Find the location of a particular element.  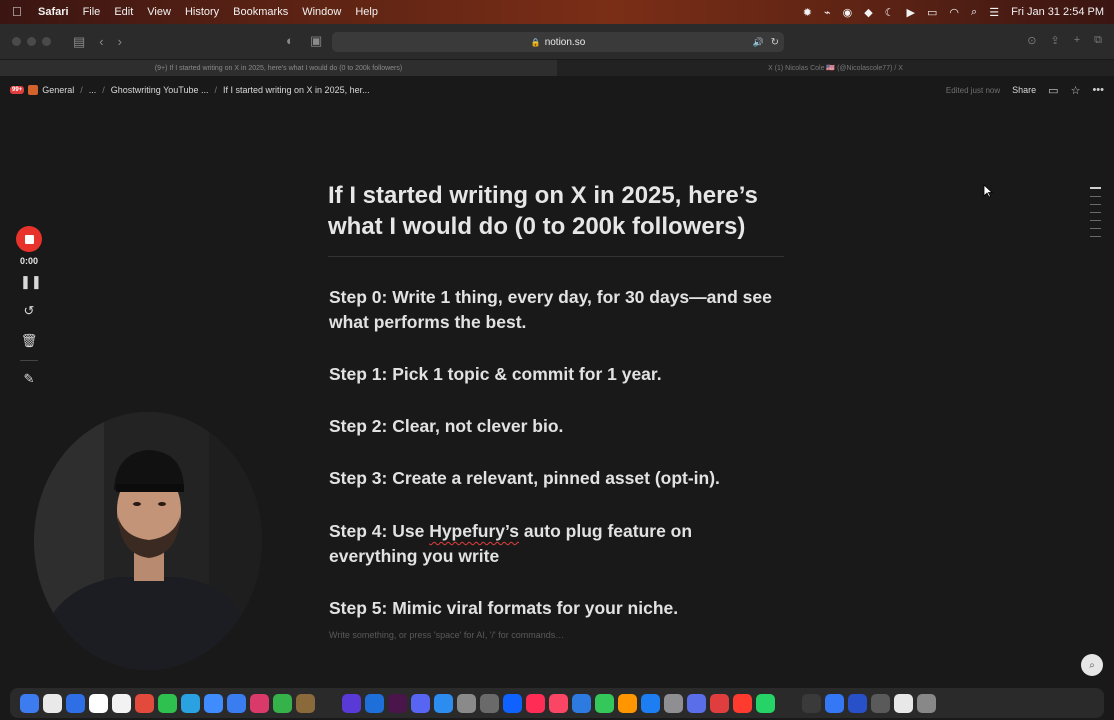

notification-badge: 99+ is located at coordinates (17, 90).